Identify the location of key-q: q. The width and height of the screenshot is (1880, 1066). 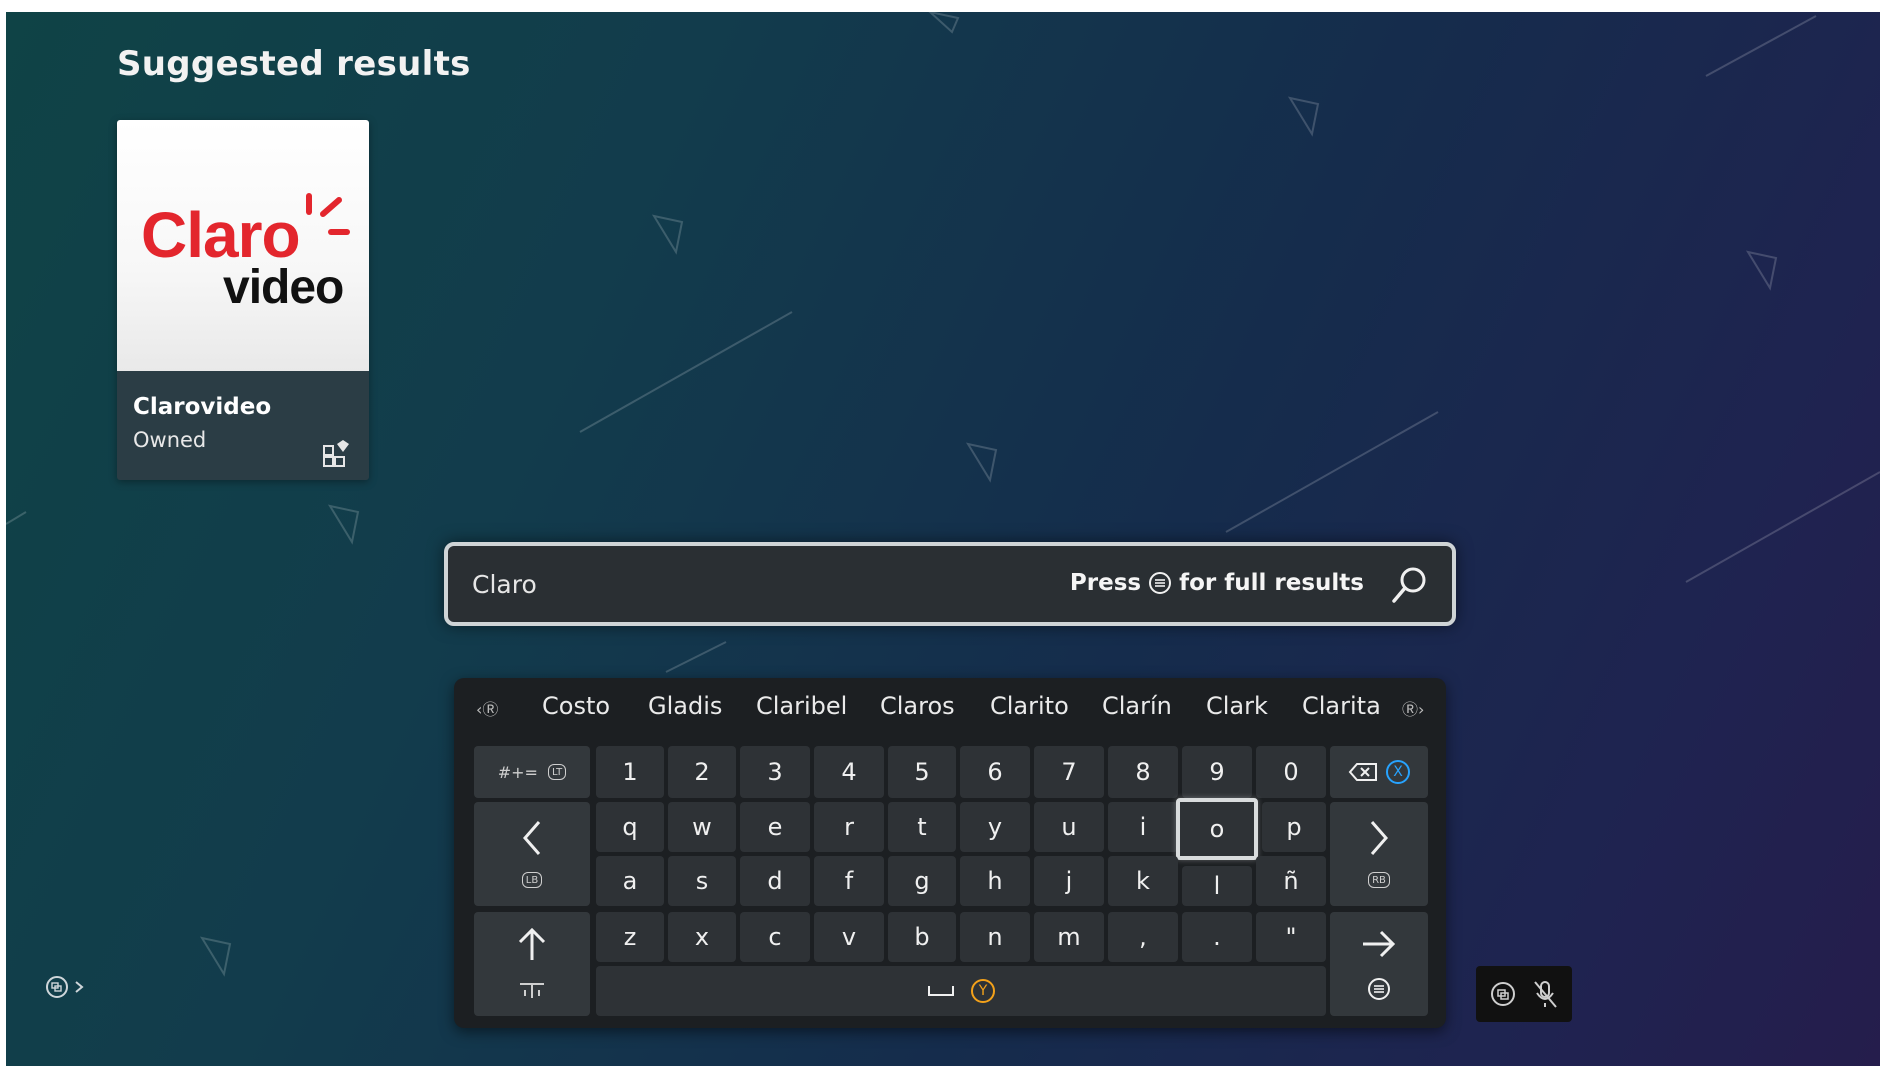
(630, 827).